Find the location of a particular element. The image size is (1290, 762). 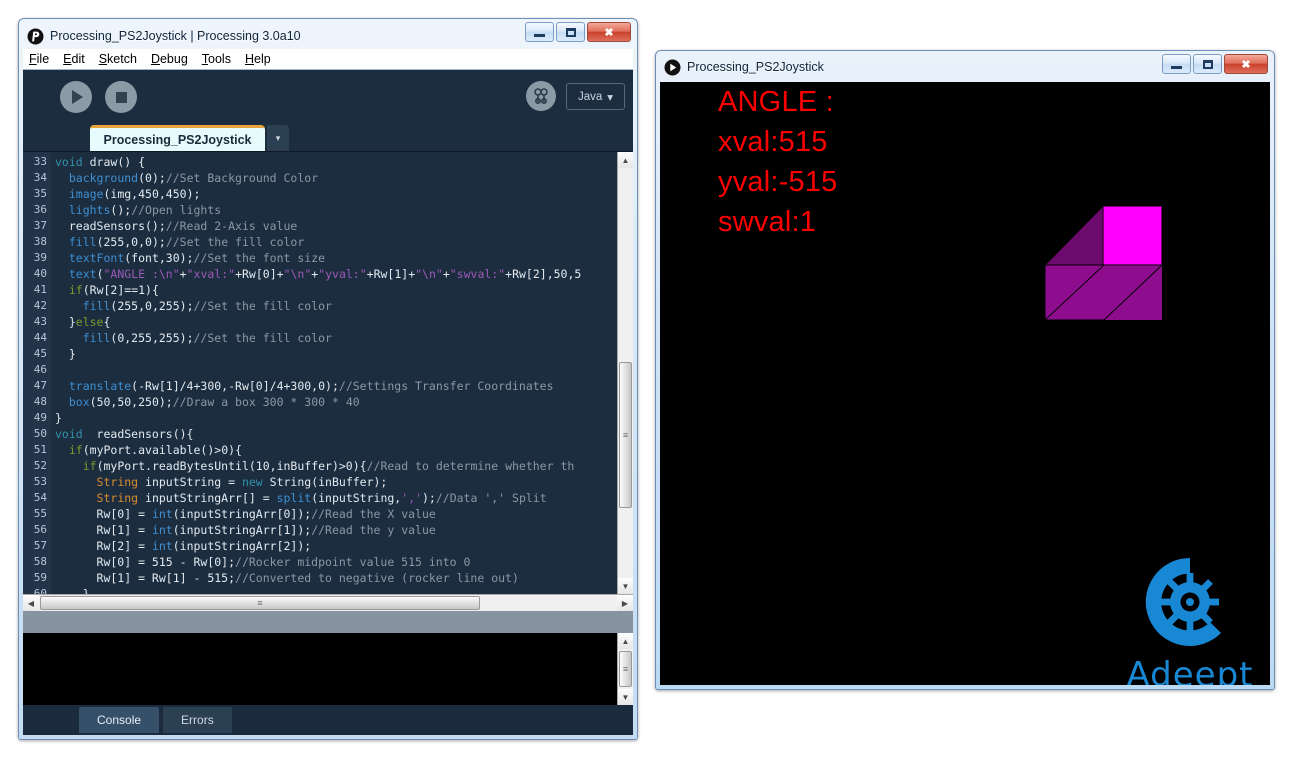

line-number: 51 is located at coordinates (40, 449).